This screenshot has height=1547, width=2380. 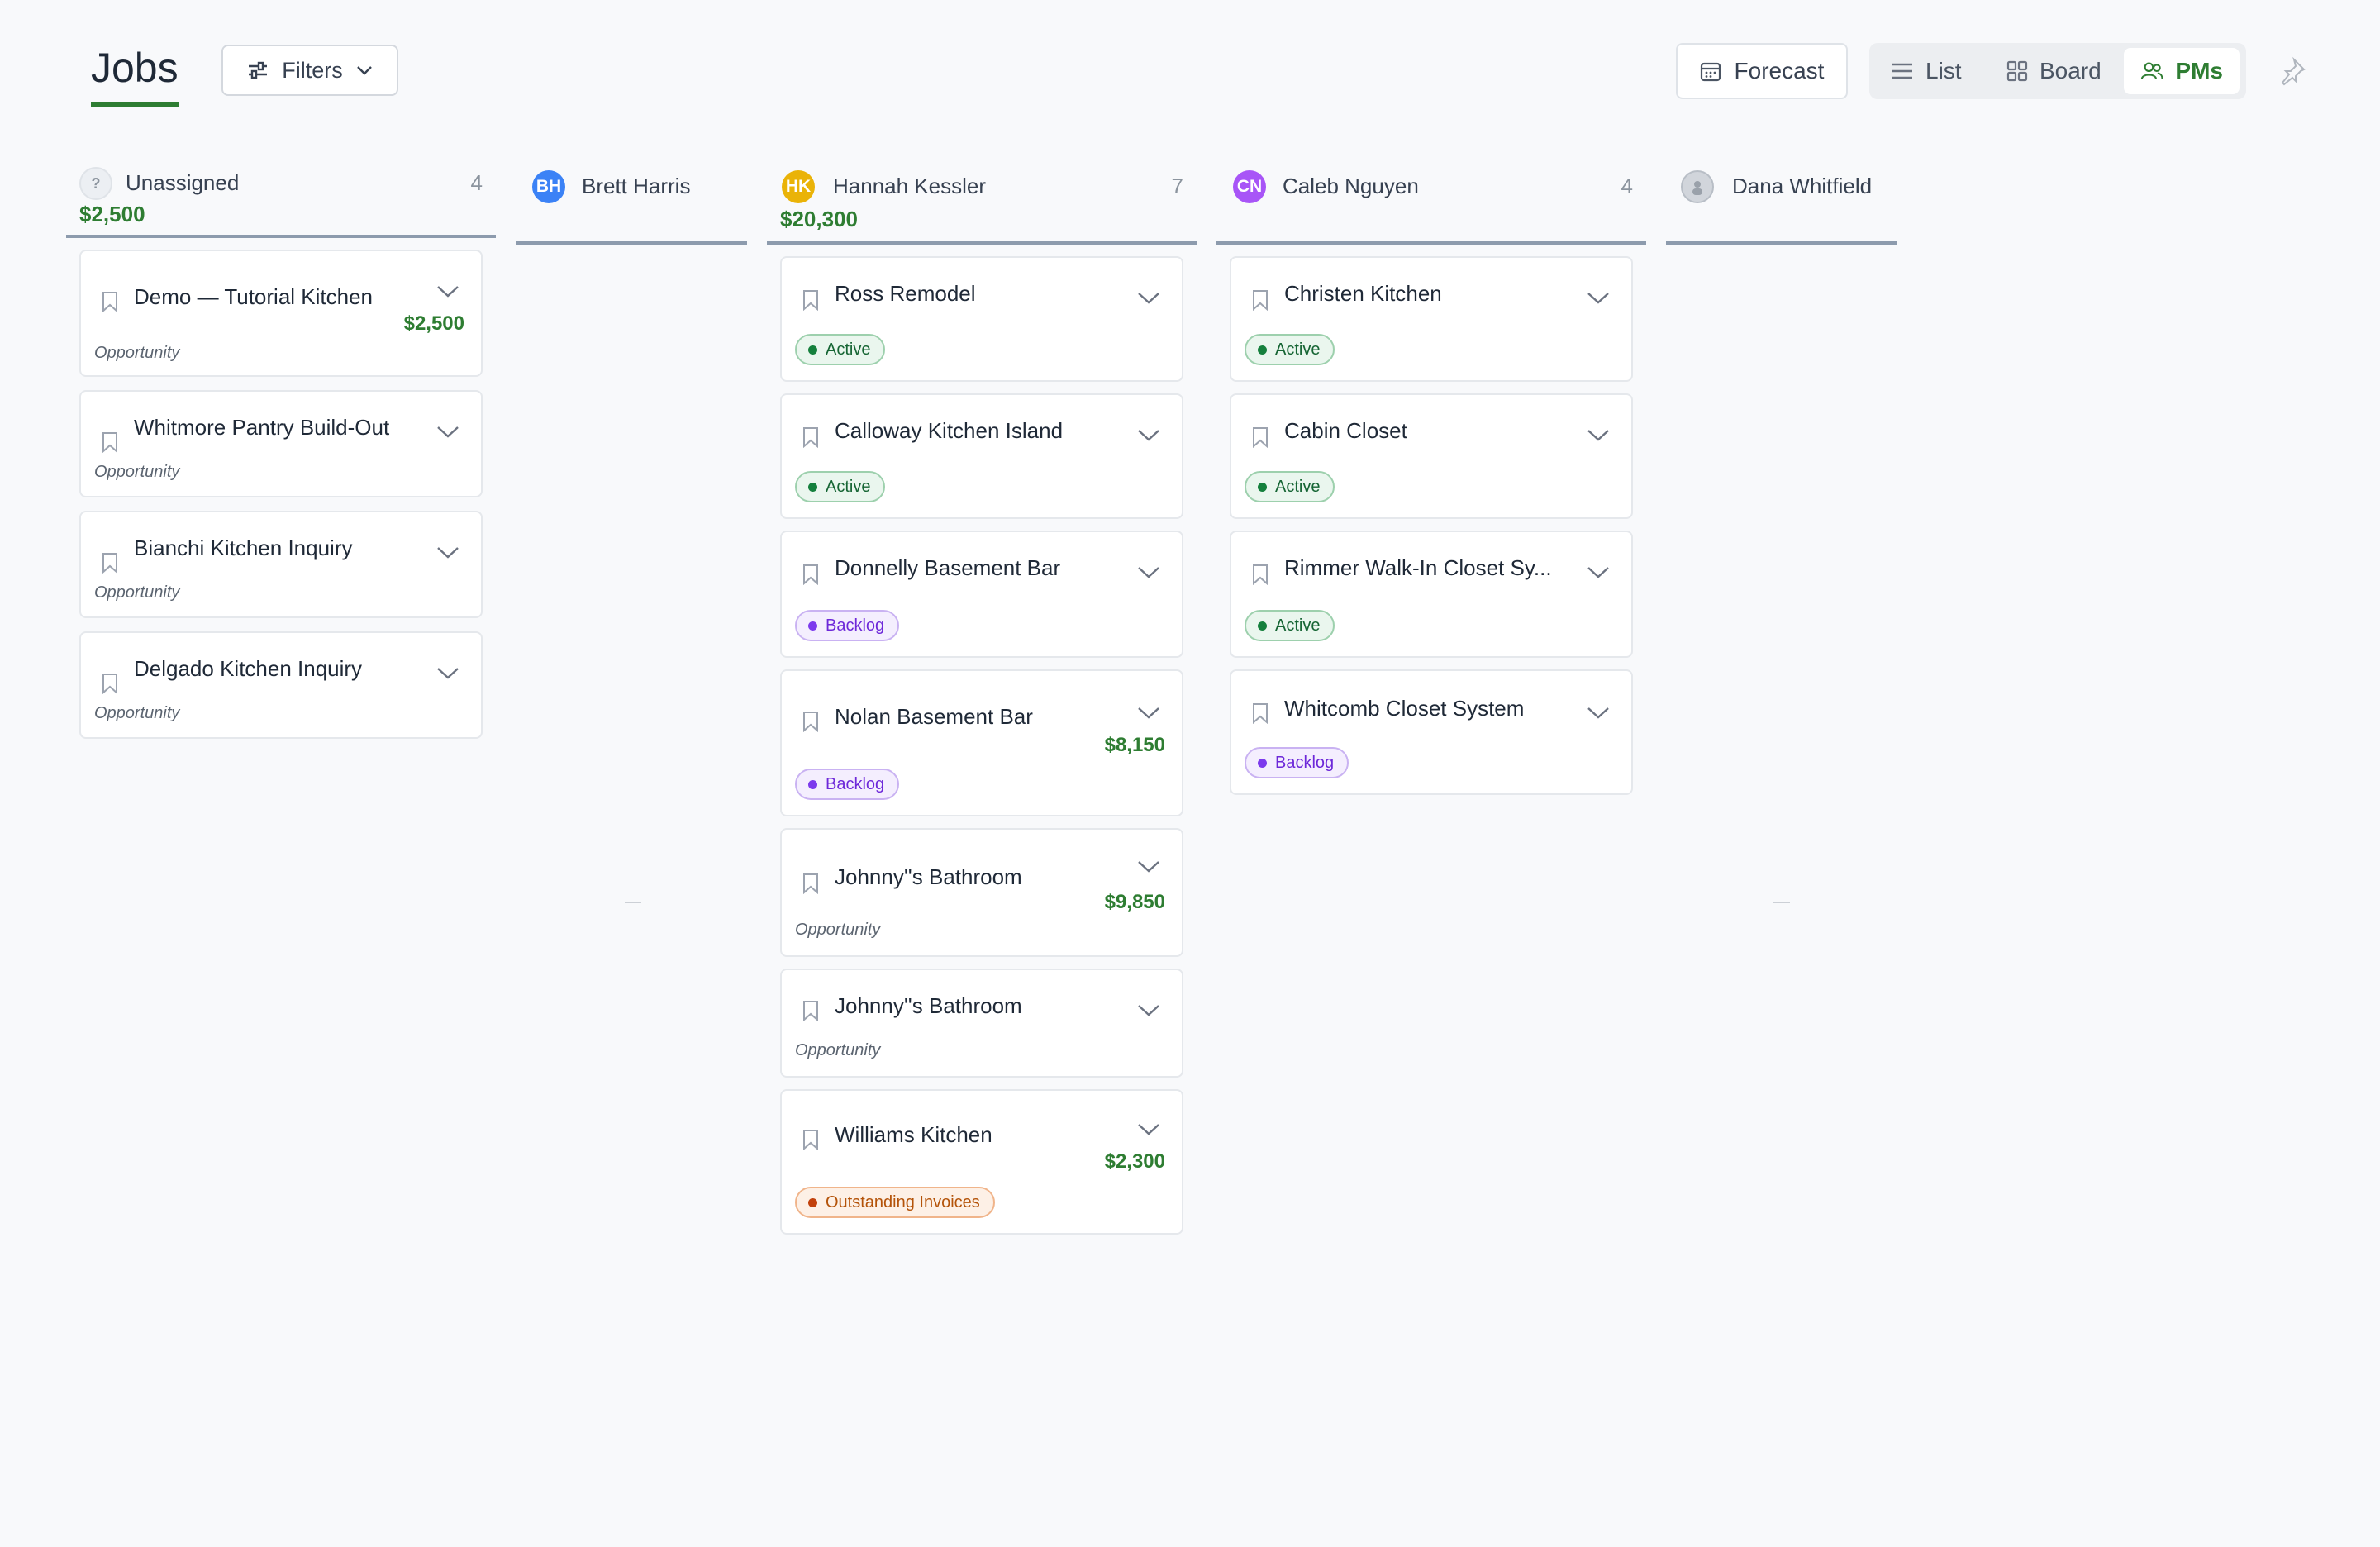 I want to click on job-title: Delgado Kitchen Inquiry, so click(x=248, y=668).